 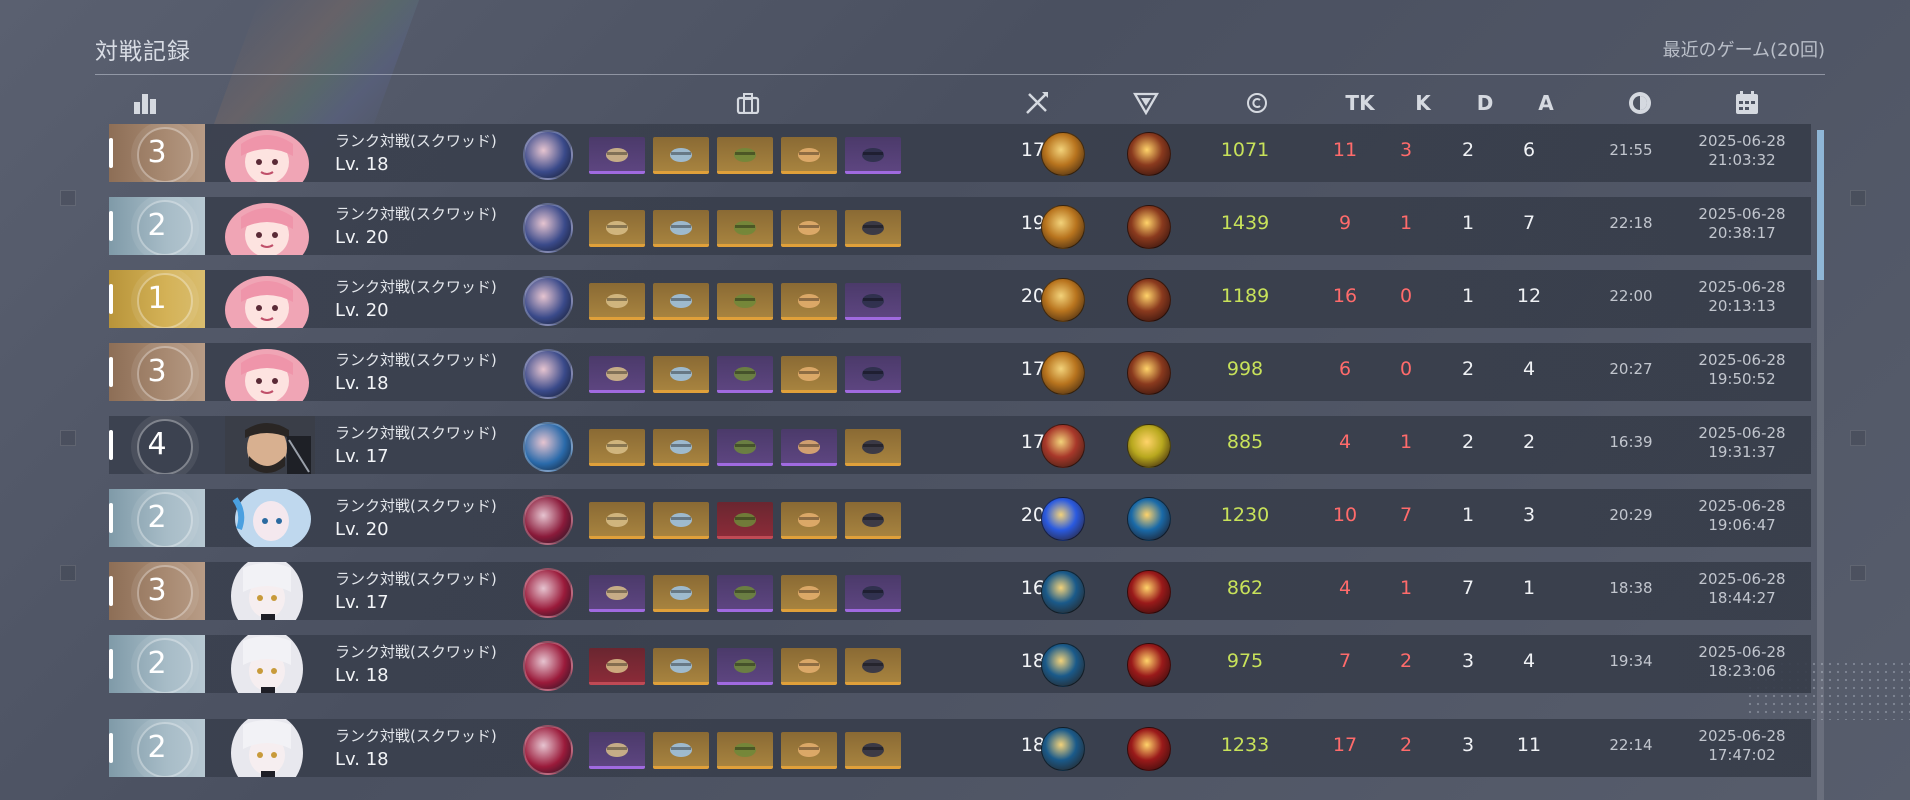 What do you see at coordinates (1037, 103) in the screenshot?
I see `crossed-swords-icon` at bounding box center [1037, 103].